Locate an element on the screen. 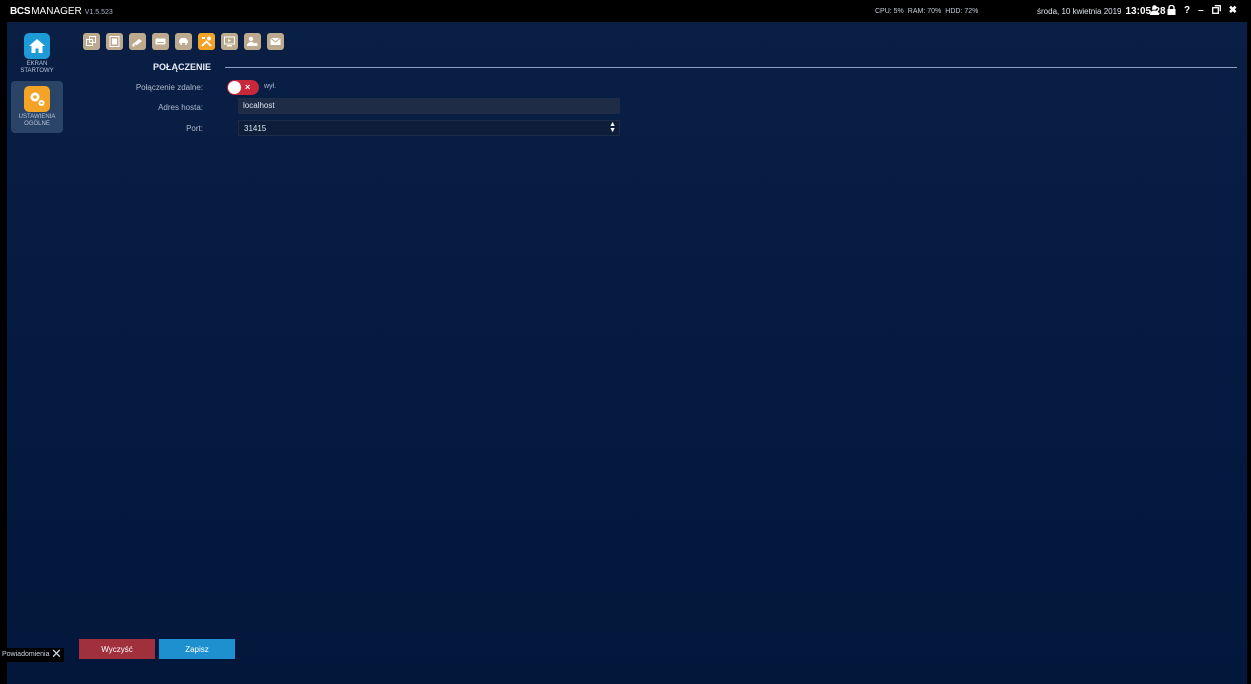 The height and width of the screenshot is (684, 1251). film-icon is located at coordinates (114, 41).